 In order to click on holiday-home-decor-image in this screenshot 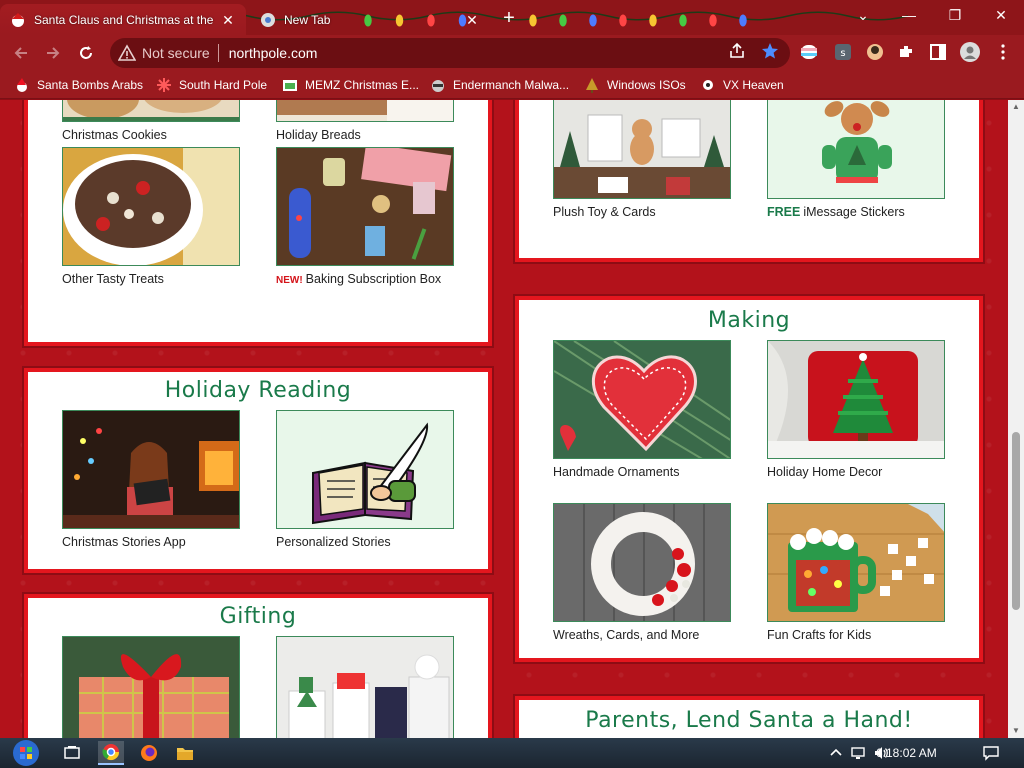, I will do `click(856, 399)`.